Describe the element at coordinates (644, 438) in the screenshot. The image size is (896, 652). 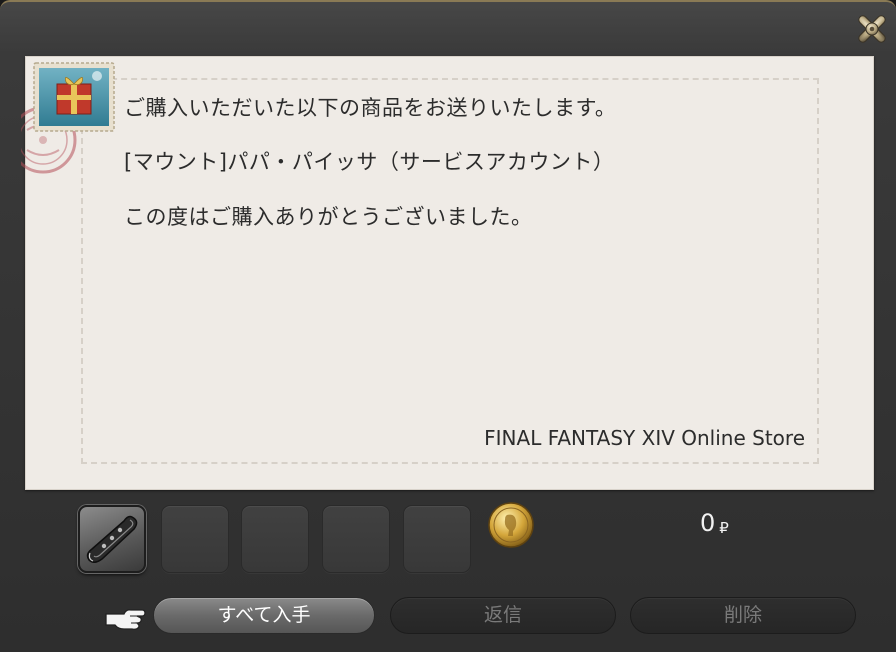
I see `sender-signature: FINAL FANTASY XIV Online Store` at that location.